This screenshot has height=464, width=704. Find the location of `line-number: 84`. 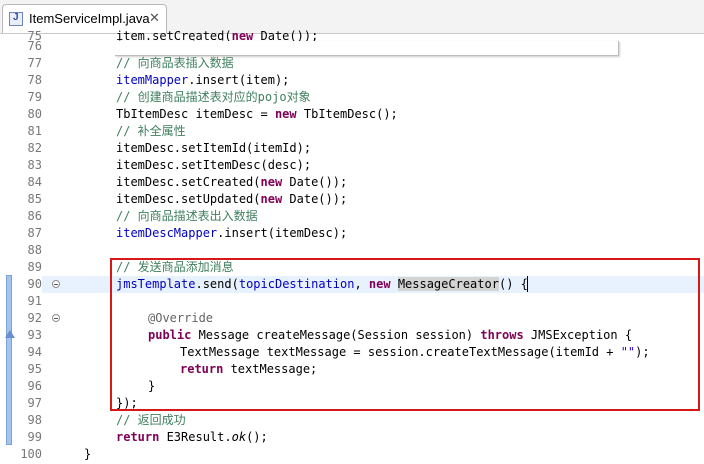

line-number: 84 is located at coordinates (34, 182).